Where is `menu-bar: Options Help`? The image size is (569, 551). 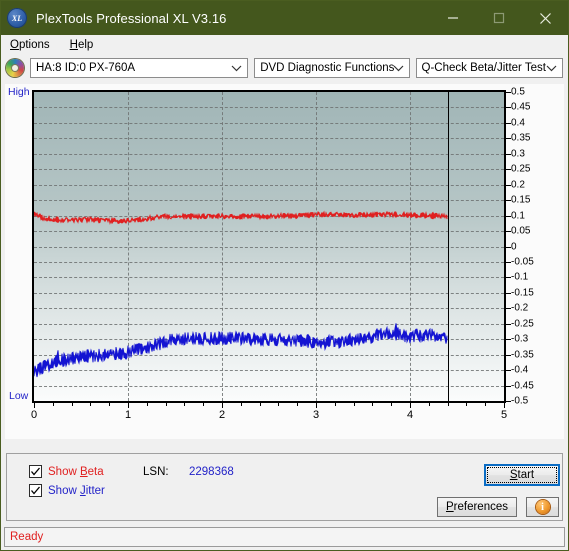 menu-bar: Options Help is located at coordinates (284, 45).